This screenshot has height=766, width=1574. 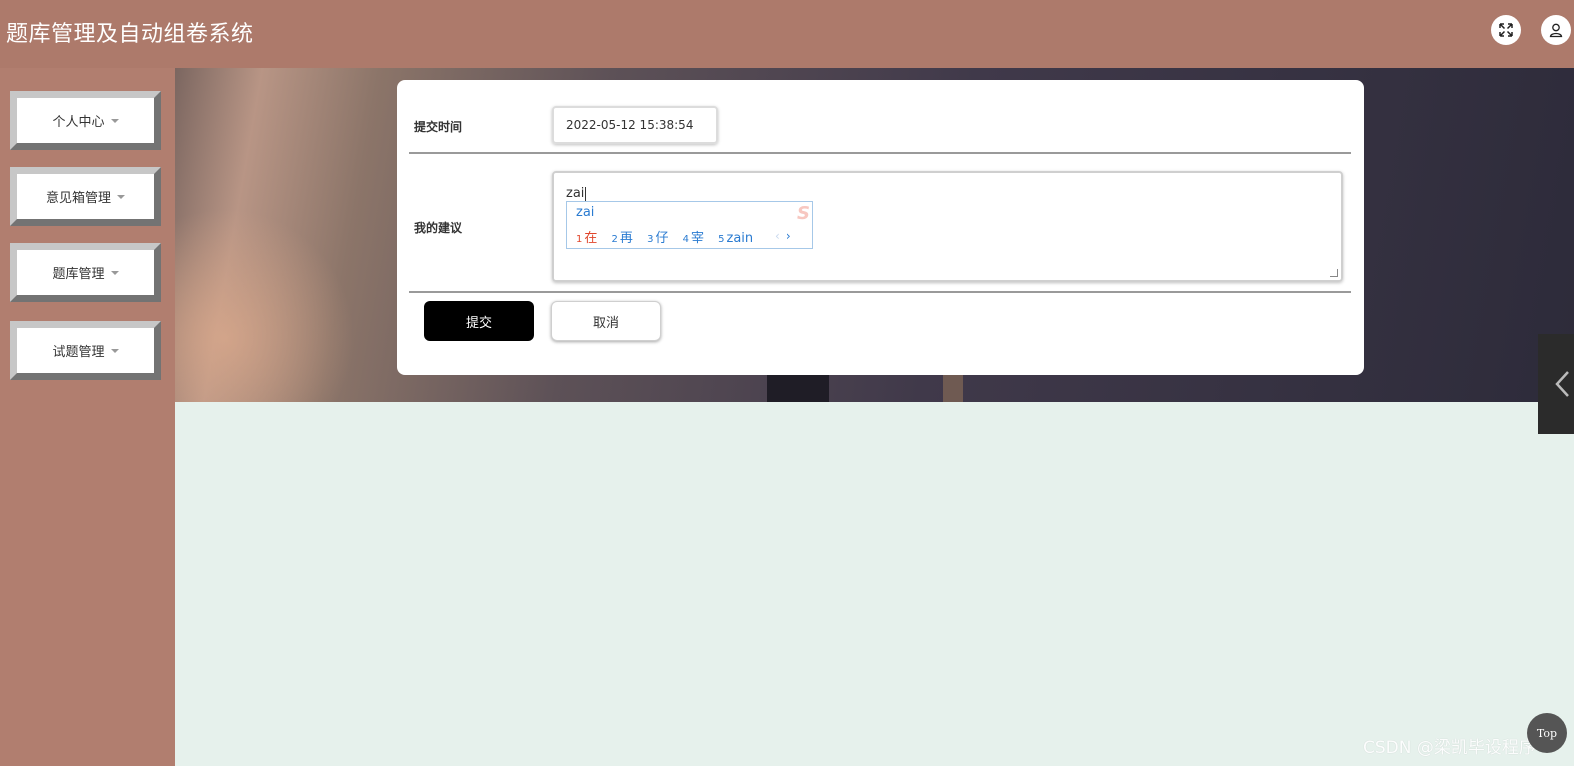 I want to click on ime-next-page-icon: ›, so click(x=788, y=236).